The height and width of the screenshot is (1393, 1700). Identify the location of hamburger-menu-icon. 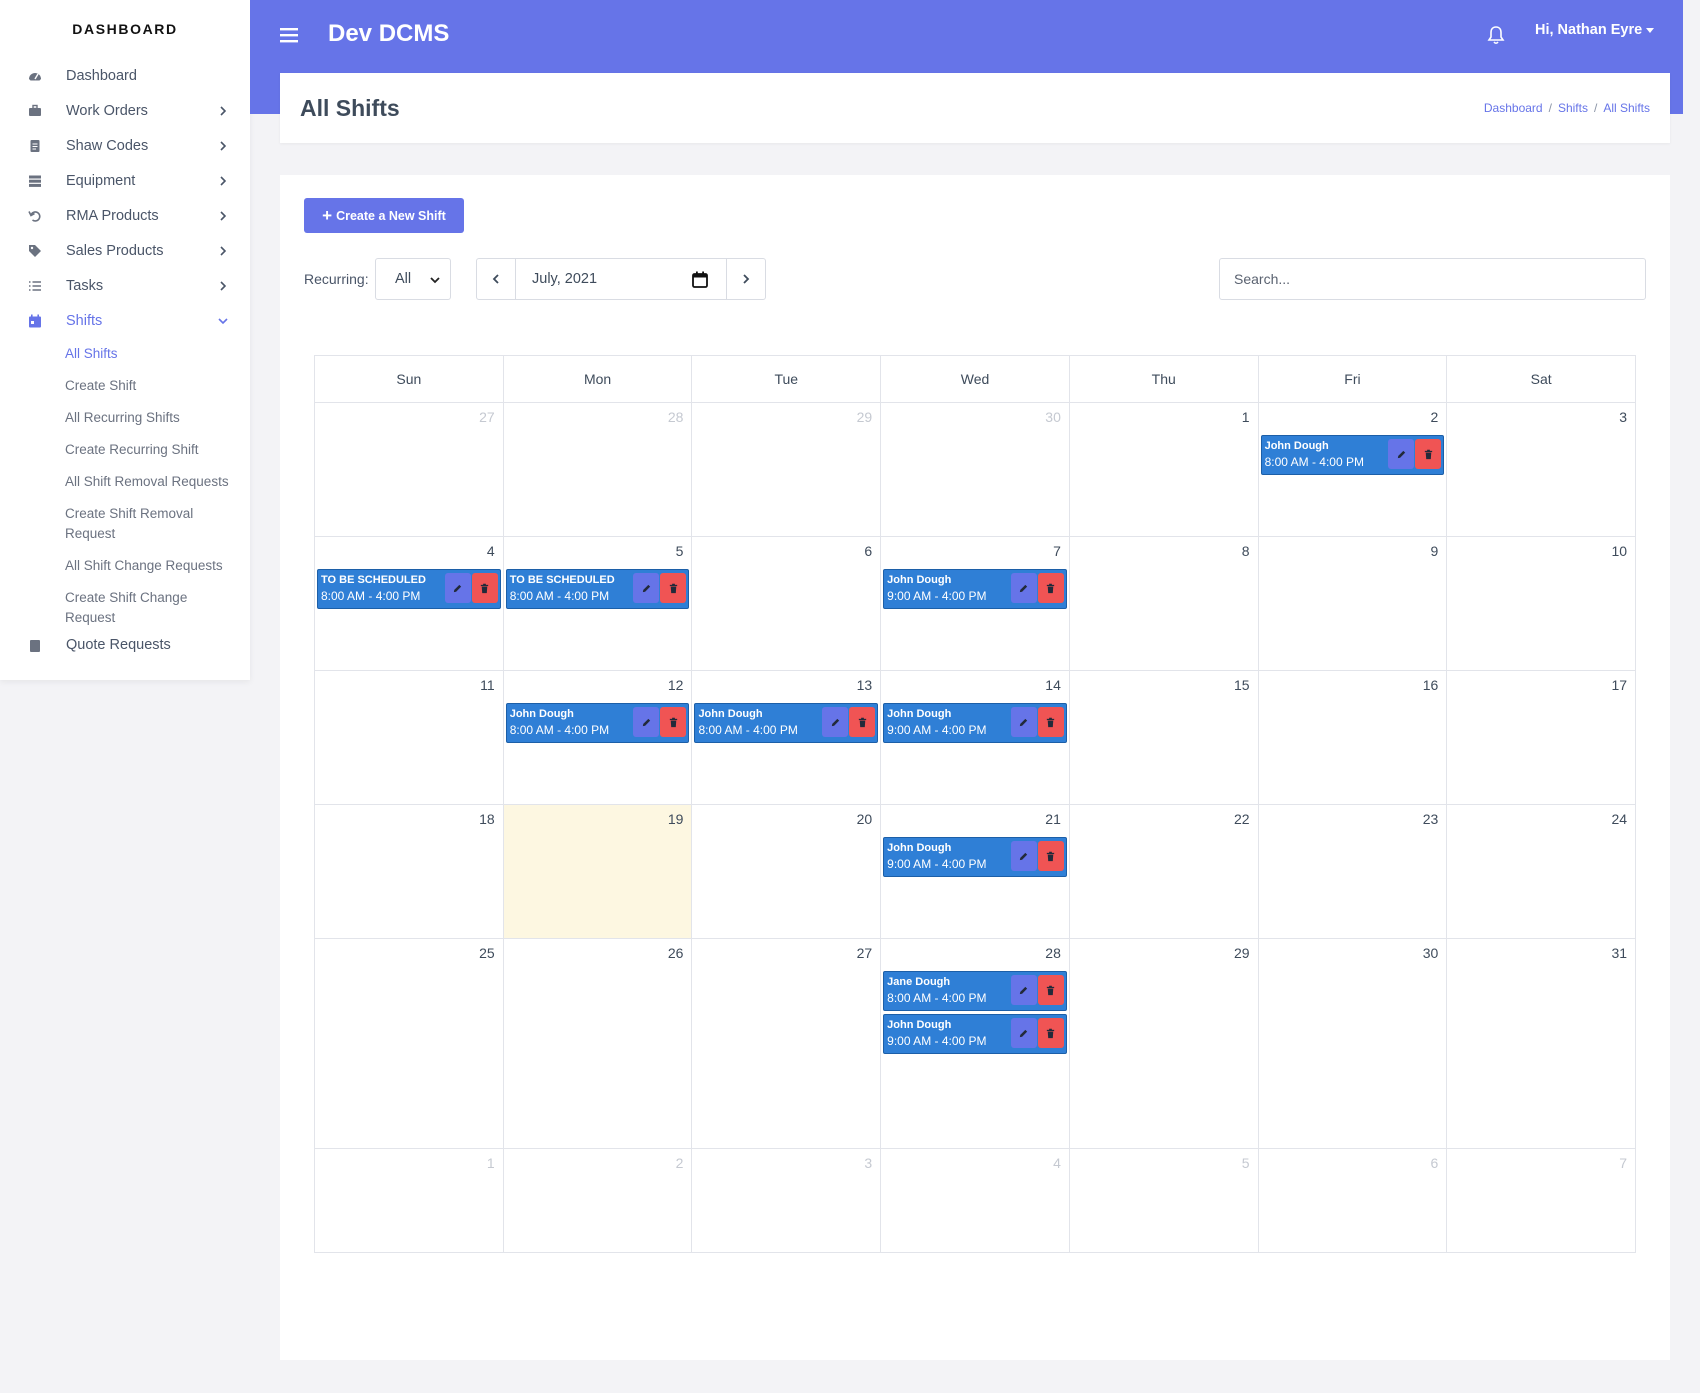
(289, 35).